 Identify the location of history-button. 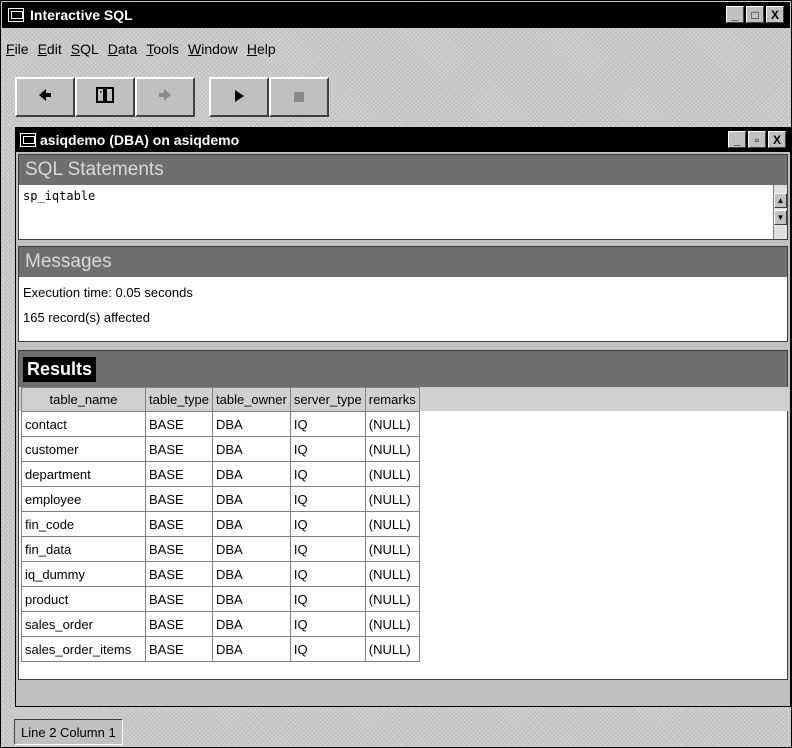
(105, 97).